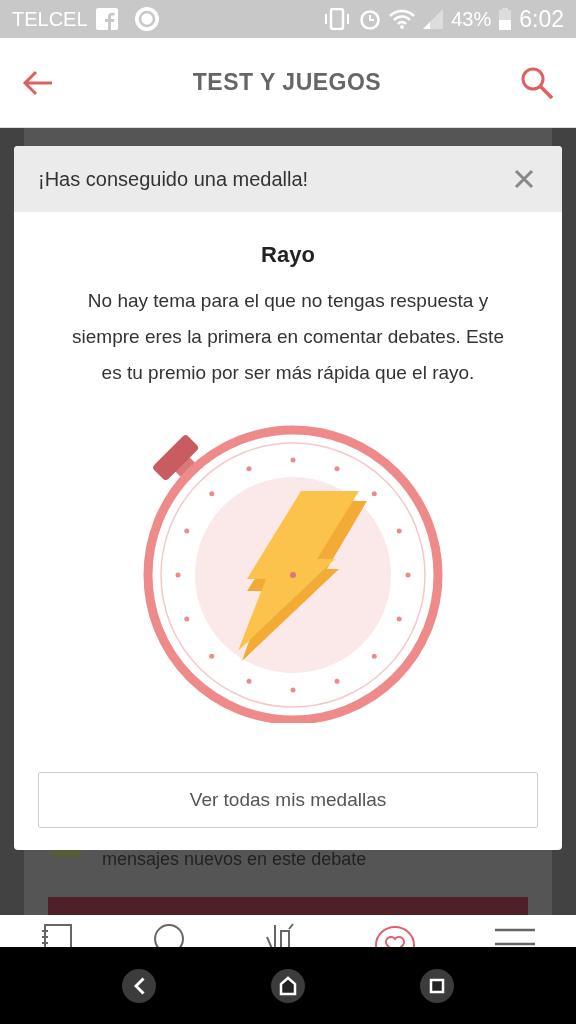 The width and height of the screenshot is (576, 1024). Describe the element at coordinates (287, 83) in the screenshot. I see `page-title: TEST Y JUEGOS` at that location.